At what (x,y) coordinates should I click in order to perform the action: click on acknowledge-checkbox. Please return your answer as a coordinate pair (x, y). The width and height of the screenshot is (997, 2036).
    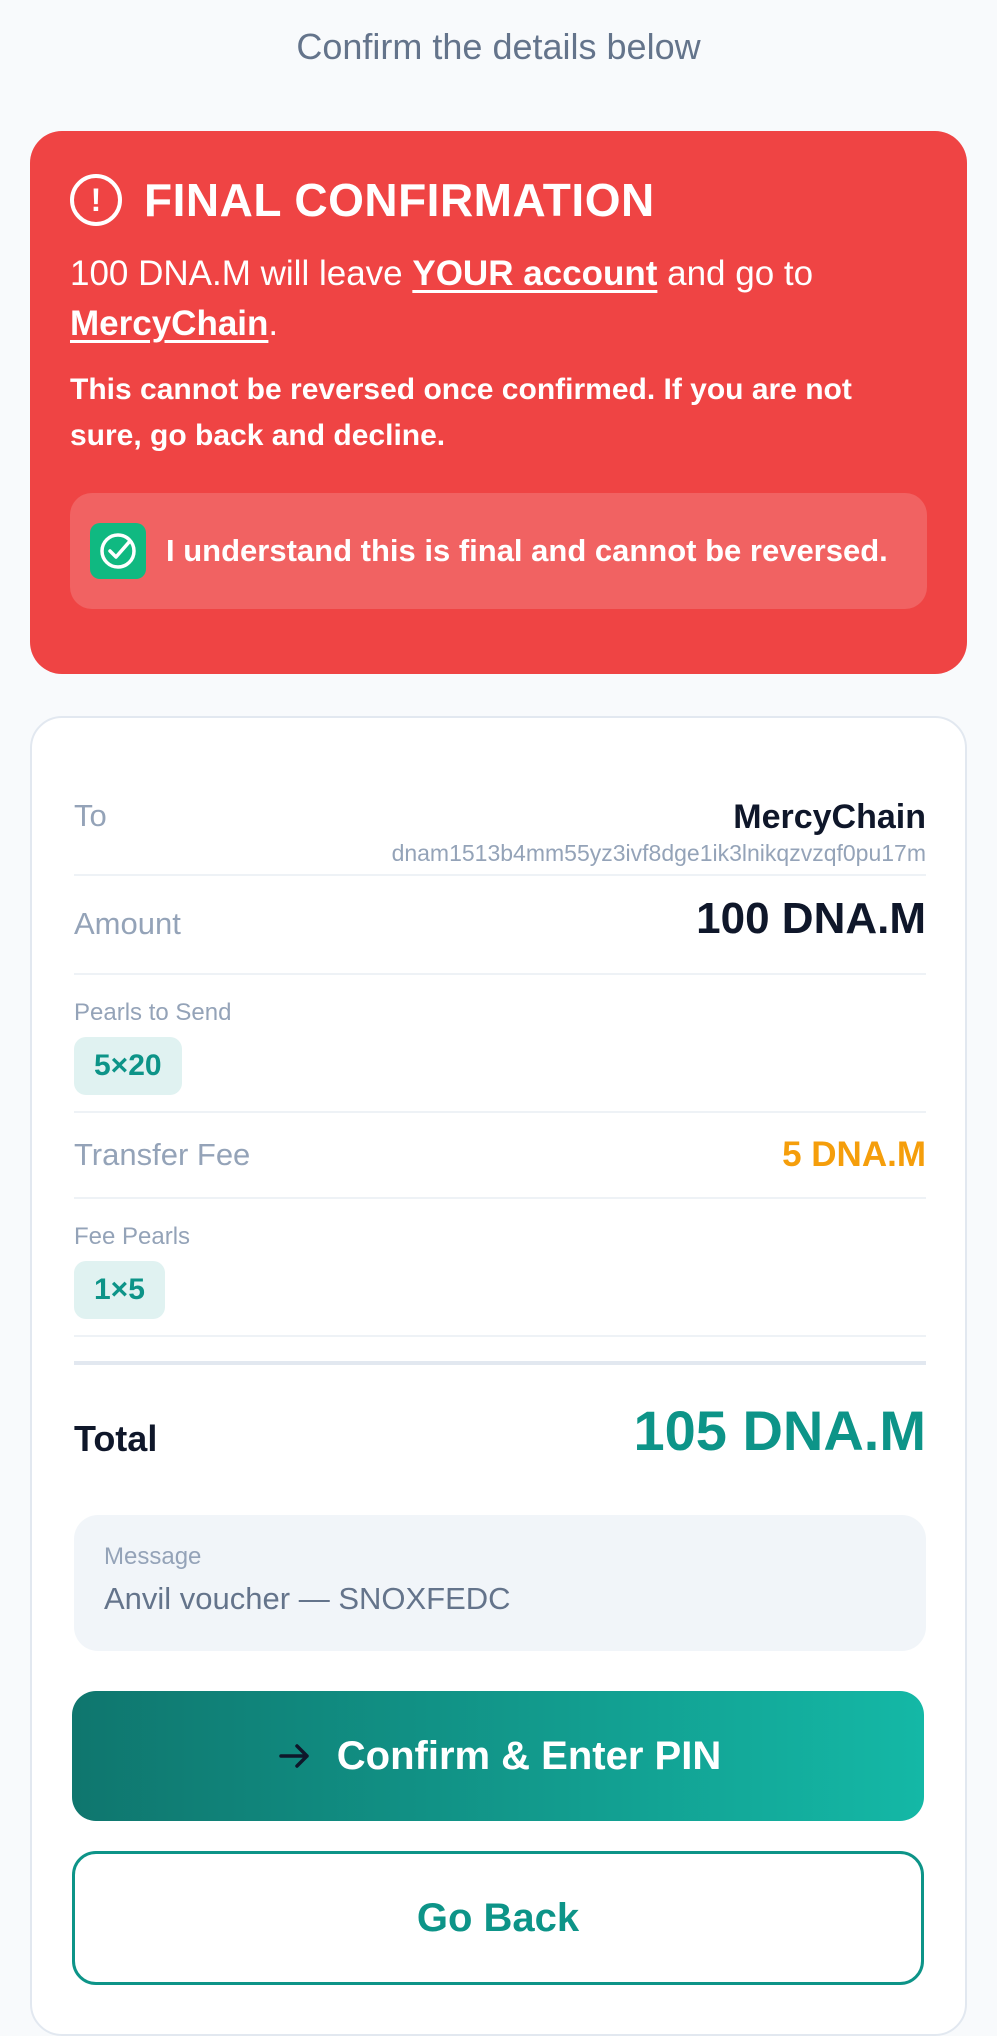
    Looking at the image, I should click on (118, 551).